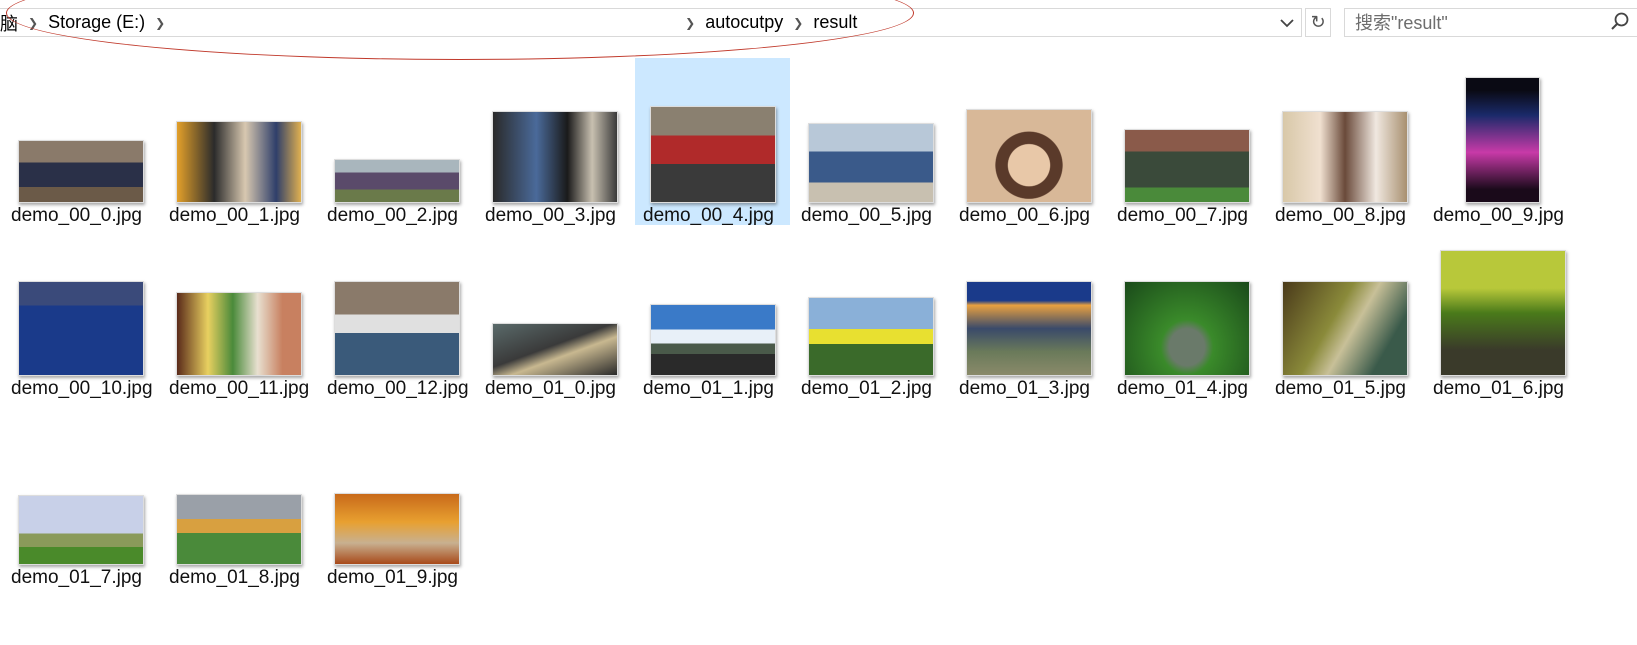  I want to click on file-name: demo_00_4.jpg, so click(718, 216).